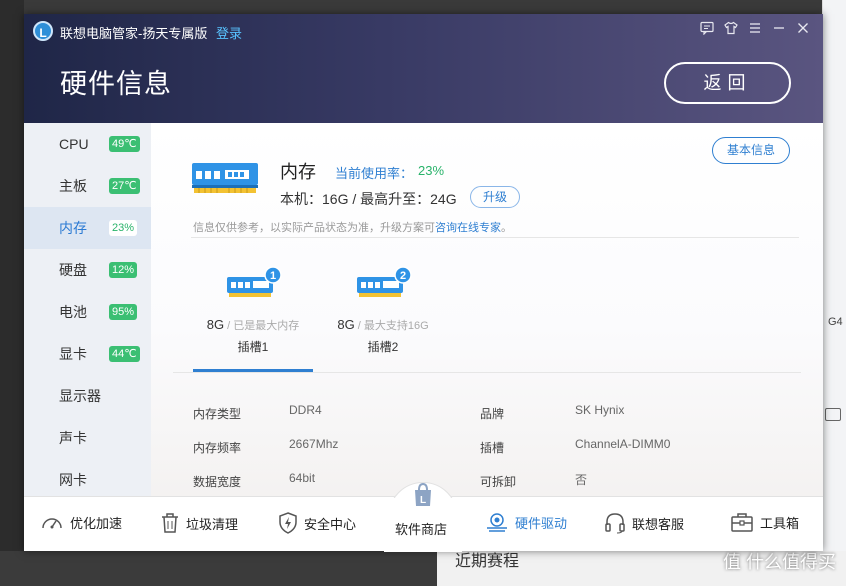 The image size is (846, 586). I want to click on watermark: 值 什么值得买, so click(779, 562).